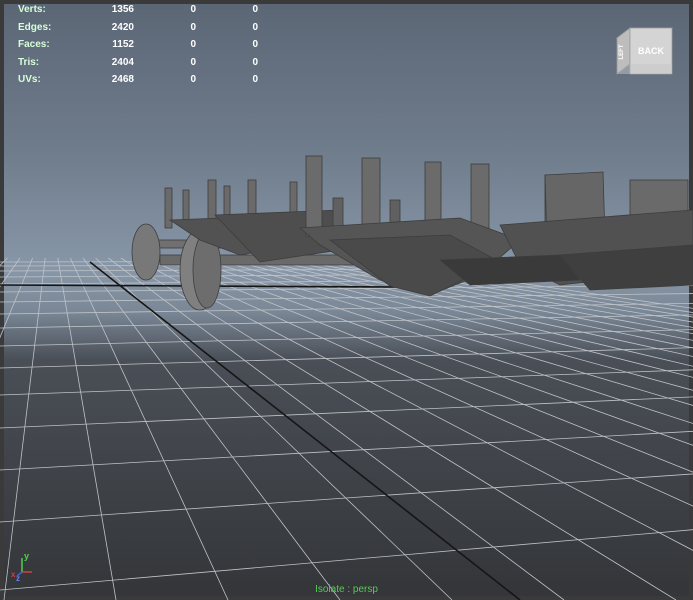 This screenshot has width=693, height=600. Describe the element at coordinates (29, 79) in the screenshot. I see `hud-label: UVs:` at that location.